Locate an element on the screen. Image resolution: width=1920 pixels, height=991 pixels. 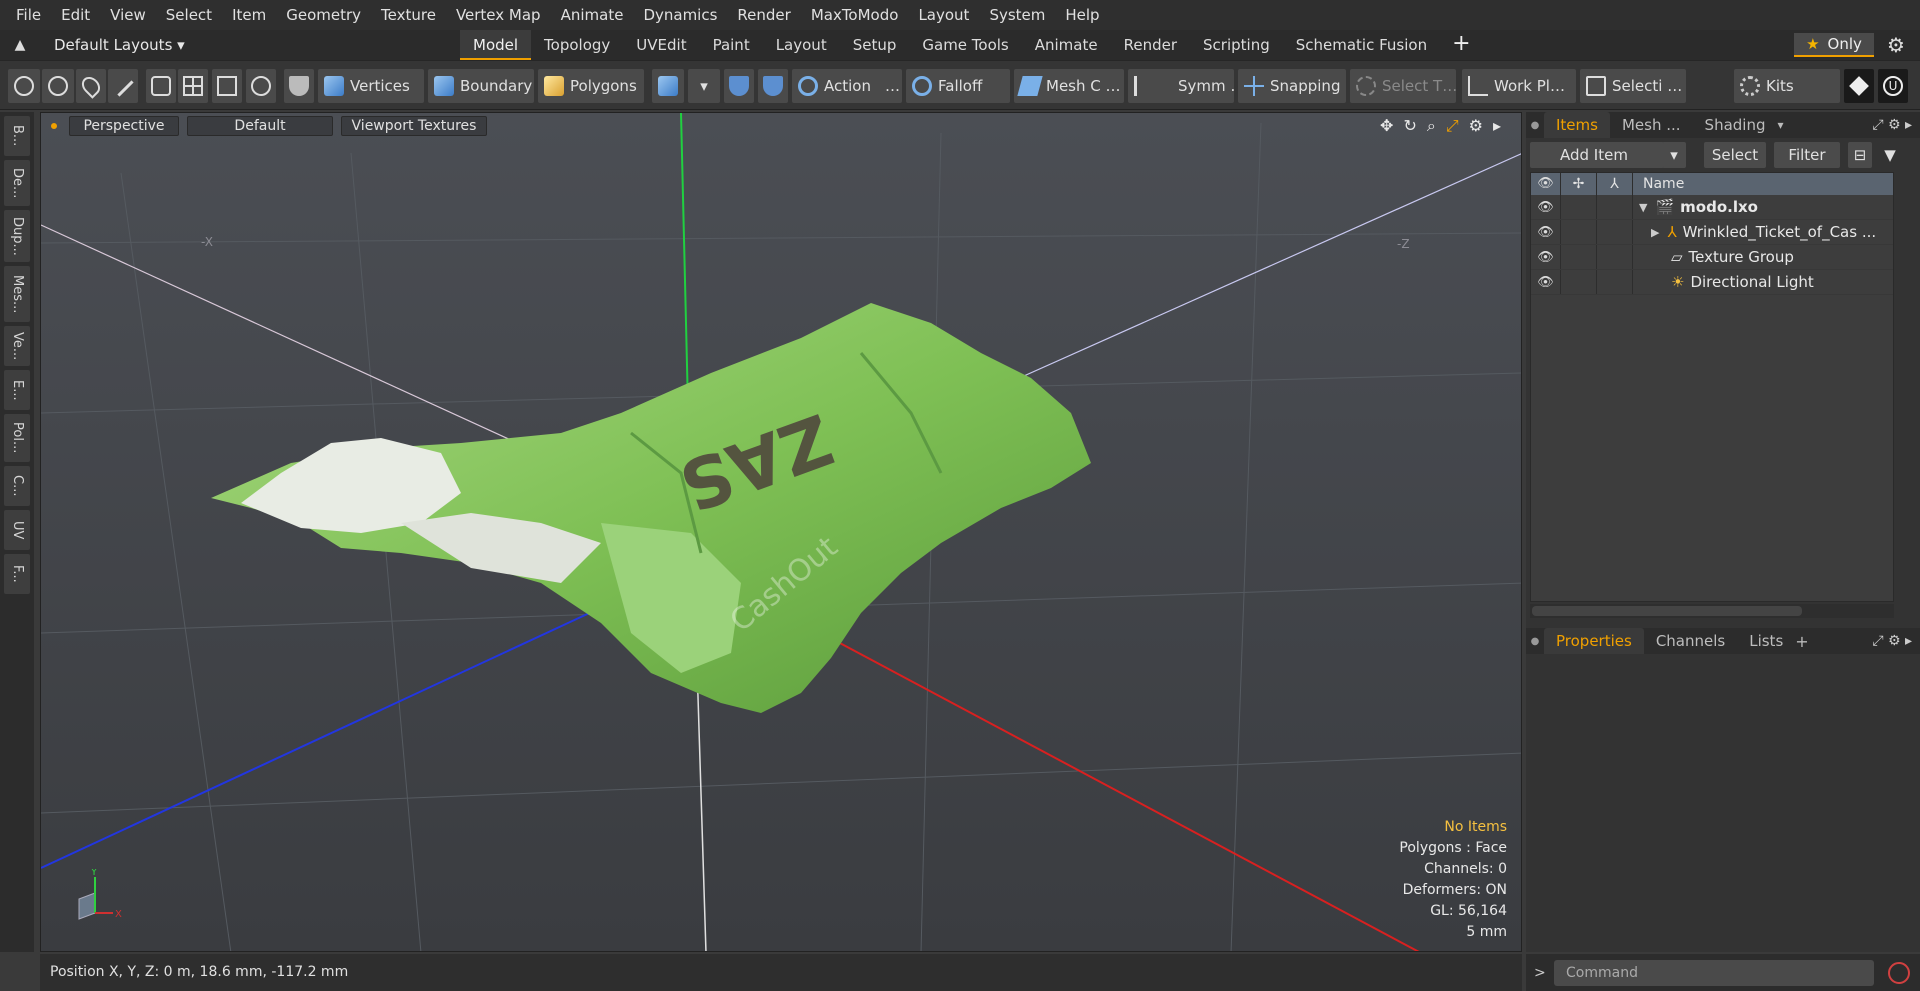
menu-edit: Edit is located at coordinates (75, 15).